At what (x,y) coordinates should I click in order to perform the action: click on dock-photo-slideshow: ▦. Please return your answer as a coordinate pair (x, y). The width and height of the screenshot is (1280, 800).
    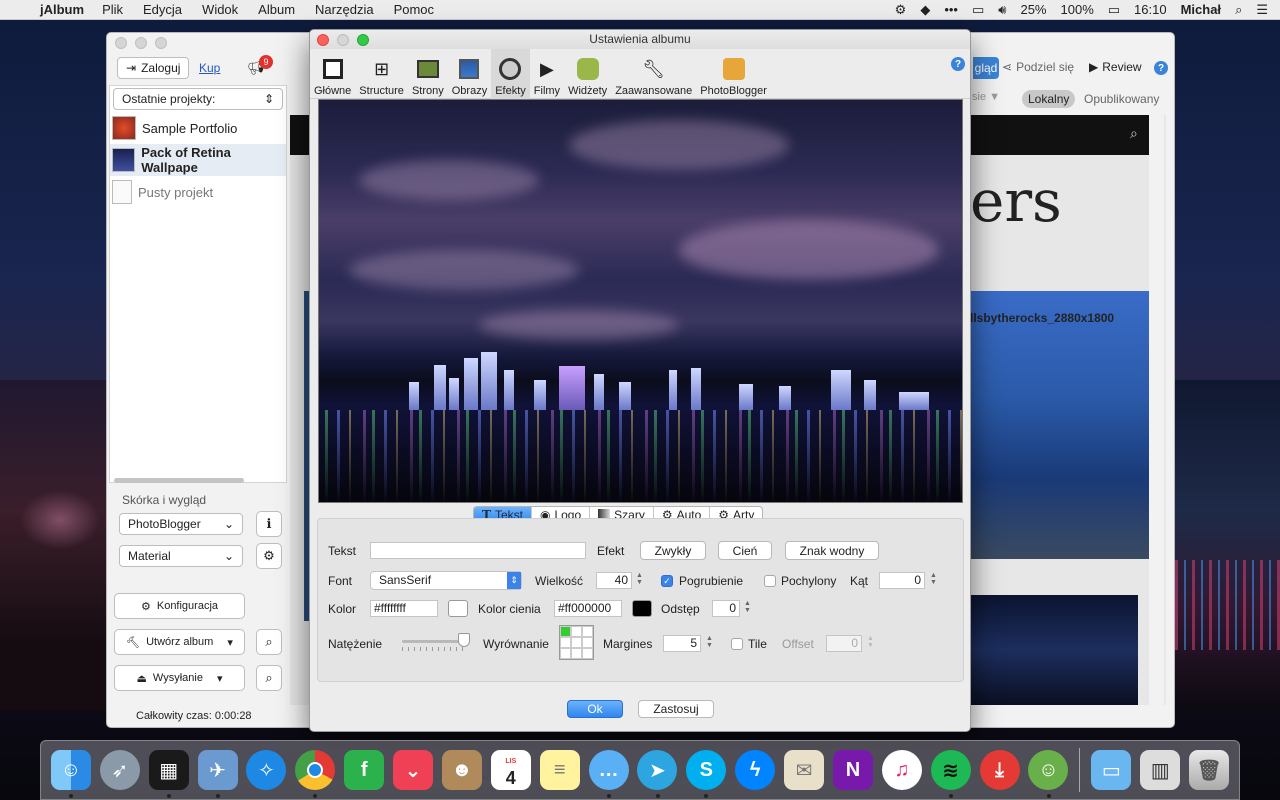
    Looking at the image, I should click on (169, 772).